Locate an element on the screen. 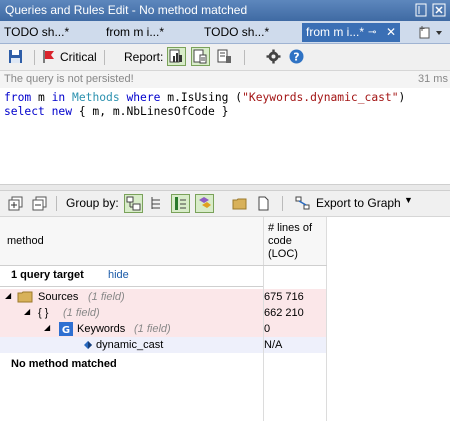  keyword-new: new is located at coordinates (58, 111).